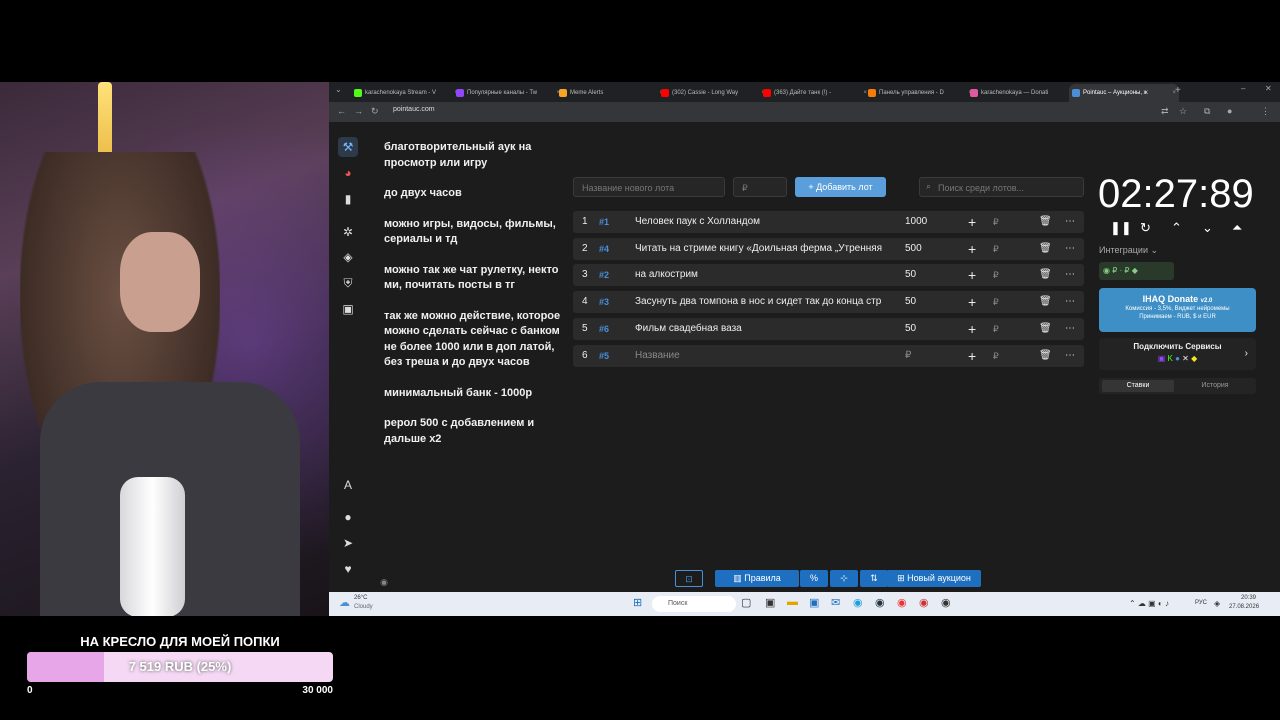 The image size is (1280, 720). Describe the element at coordinates (338, 89) in the screenshot. I see `tab-list-icon: ⌄` at that location.